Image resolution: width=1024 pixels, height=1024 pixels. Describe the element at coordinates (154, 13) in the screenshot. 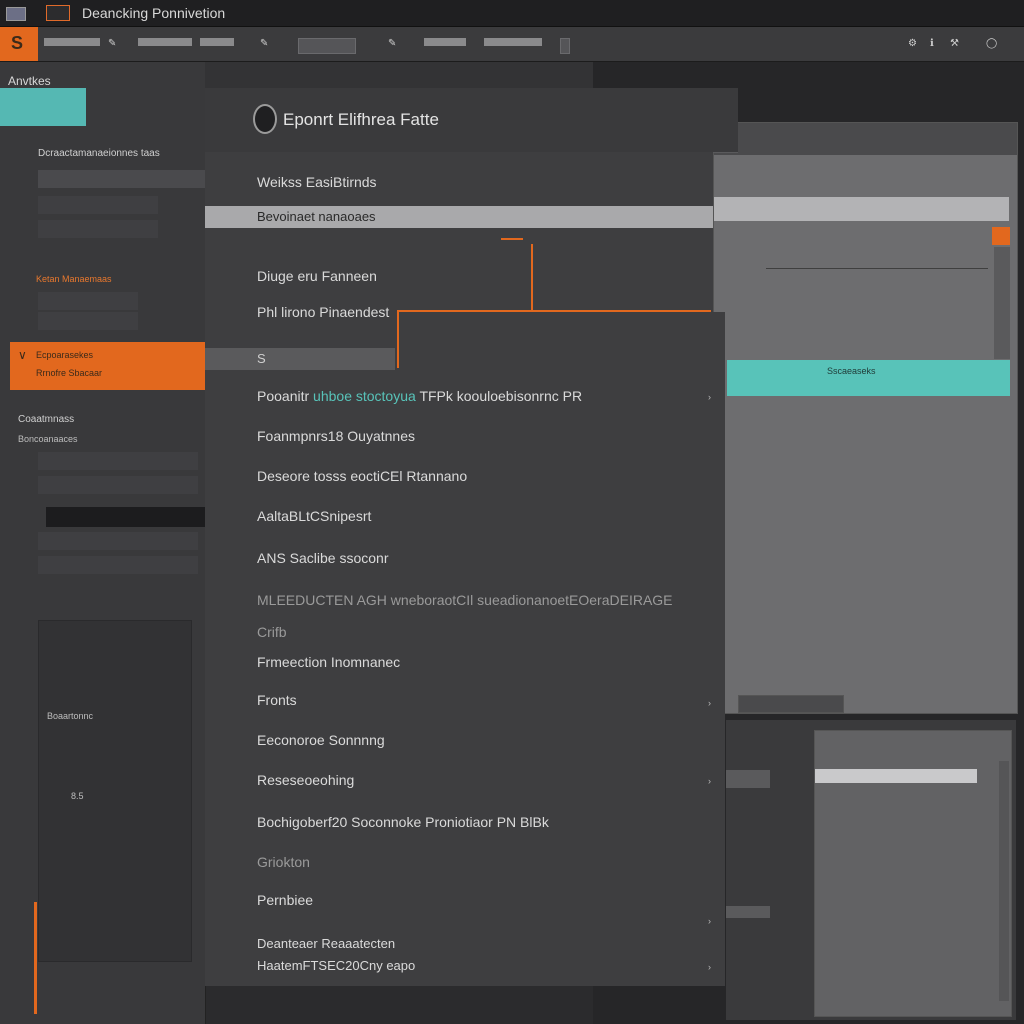

I see `window-title: Deancking Ponnivetion` at that location.